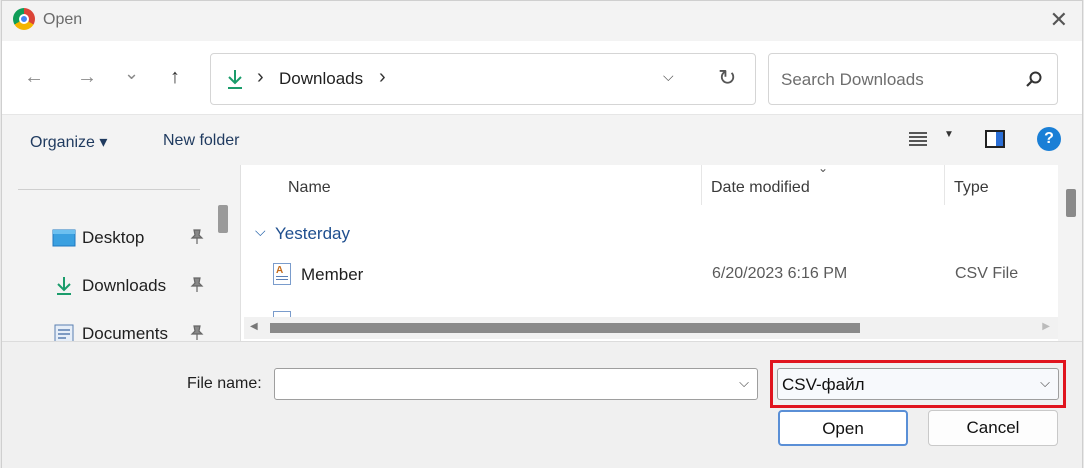  I want to click on column-header-type: Type, so click(971, 188).